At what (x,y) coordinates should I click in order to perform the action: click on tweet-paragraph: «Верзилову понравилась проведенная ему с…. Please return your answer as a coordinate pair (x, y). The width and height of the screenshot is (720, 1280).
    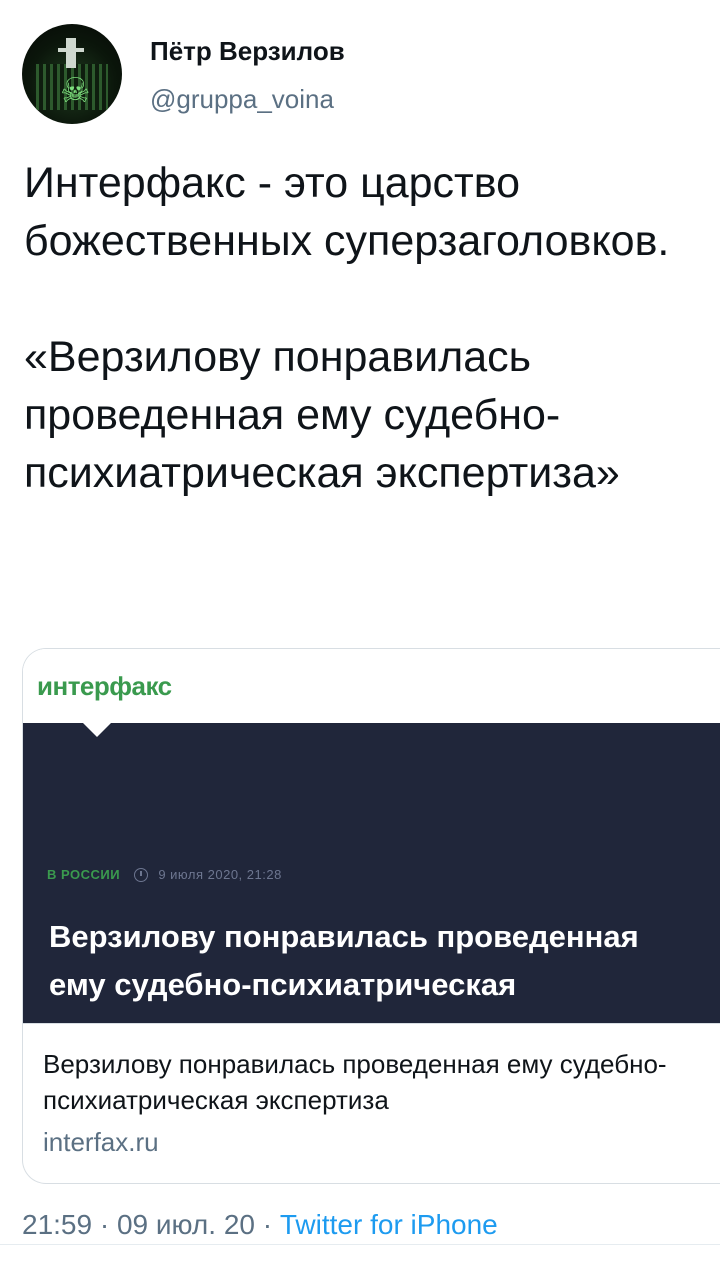
    Looking at the image, I should click on (322, 415).